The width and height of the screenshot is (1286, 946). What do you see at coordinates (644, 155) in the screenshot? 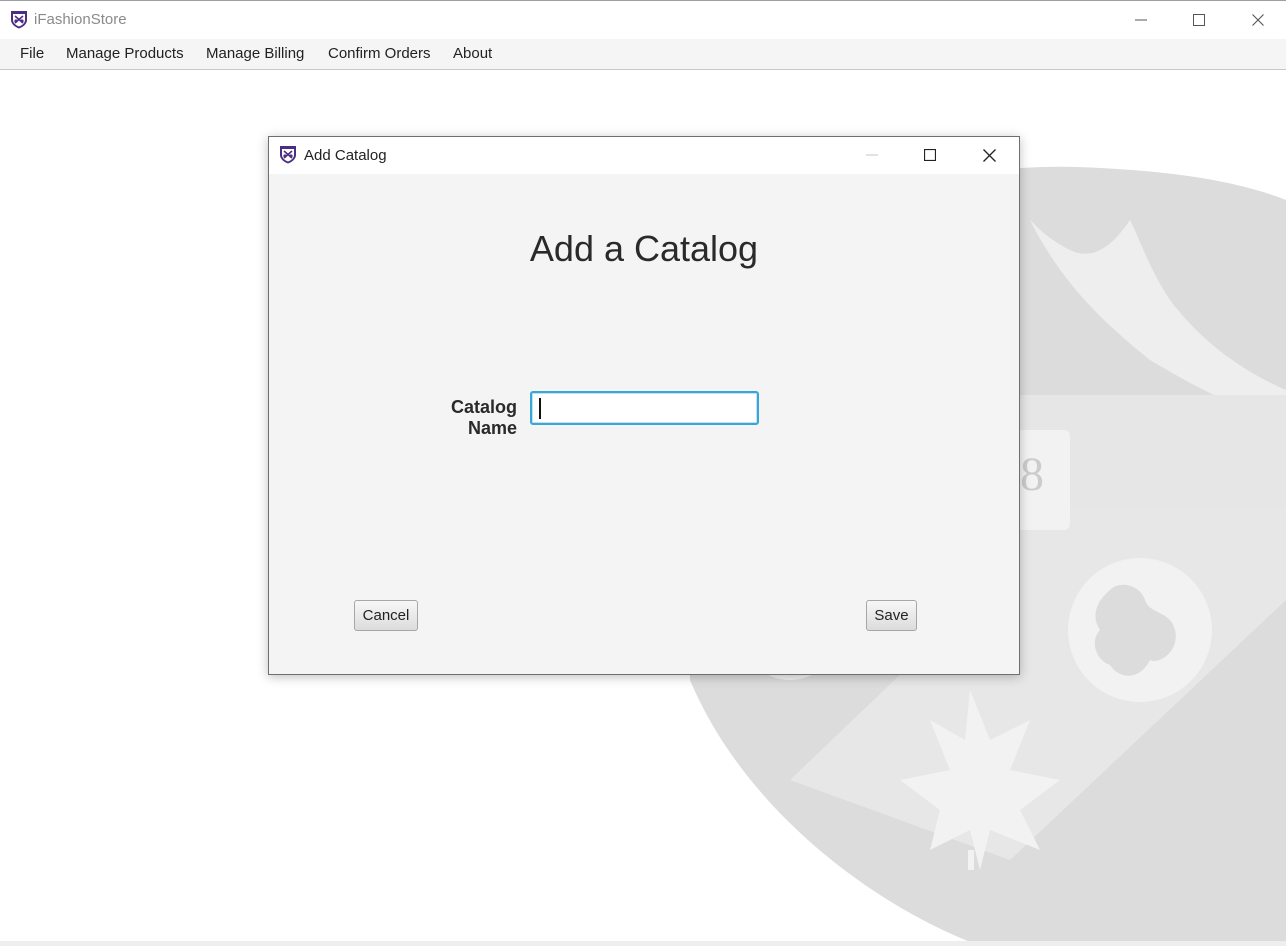
I see `dialog-titlebar: Add Catalog` at bounding box center [644, 155].